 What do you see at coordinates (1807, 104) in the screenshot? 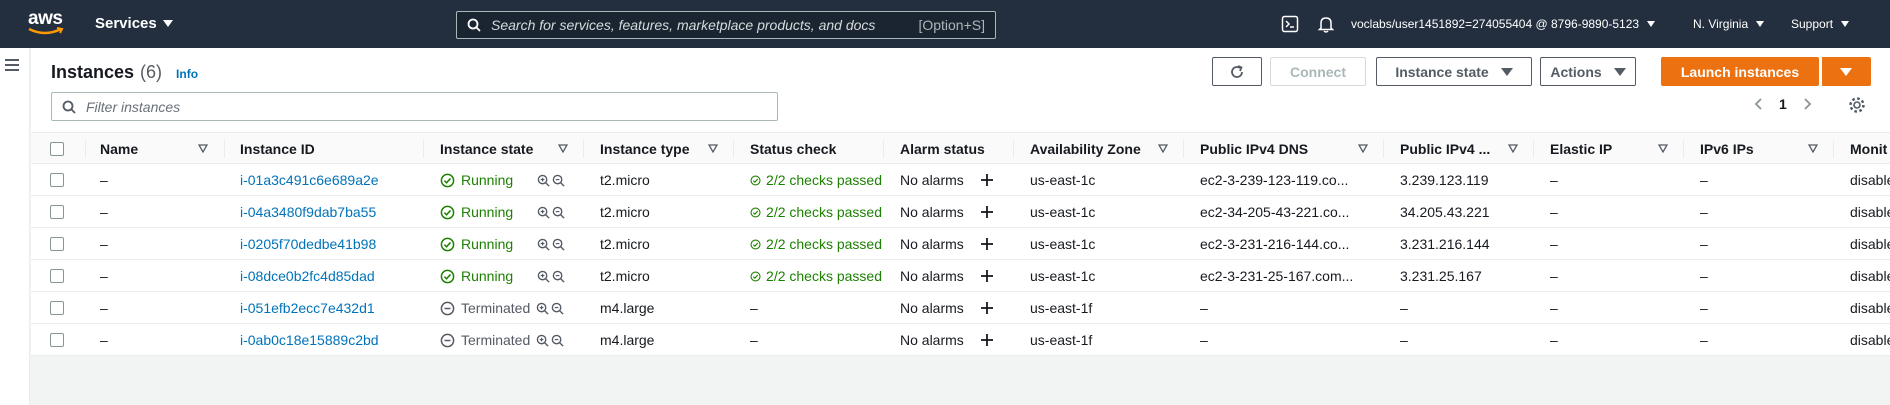
I see `next-page-icon` at bounding box center [1807, 104].